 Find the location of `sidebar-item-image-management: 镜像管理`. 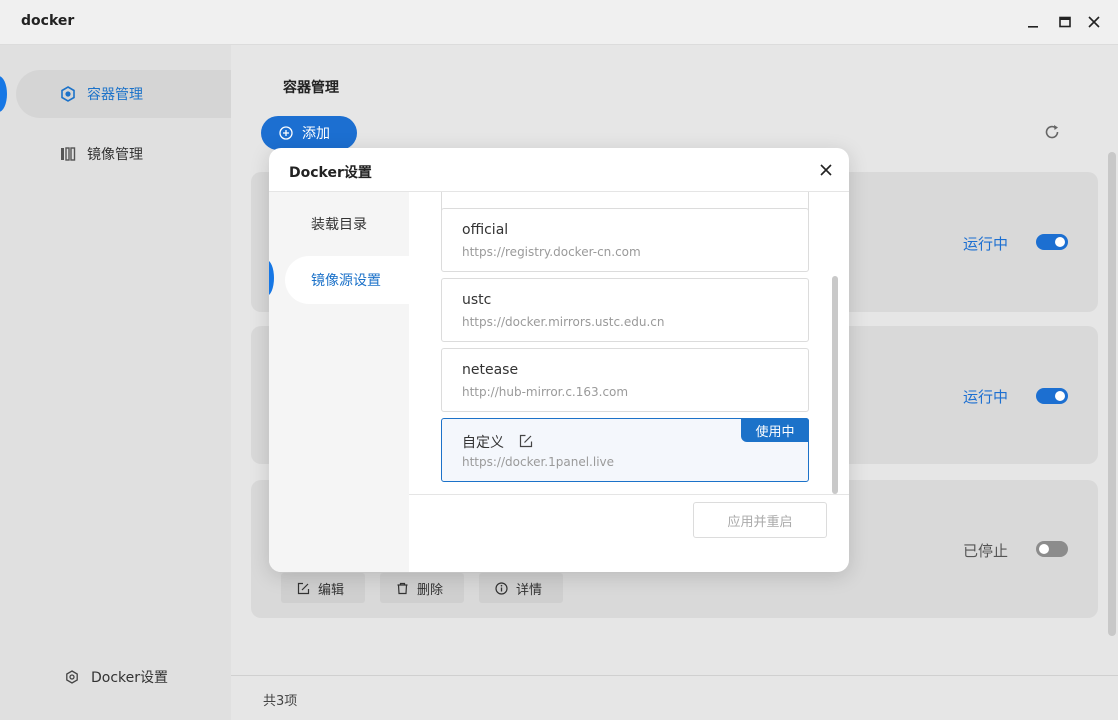

sidebar-item-image-management: 镜像管理 is located at coordinates (123, 154).